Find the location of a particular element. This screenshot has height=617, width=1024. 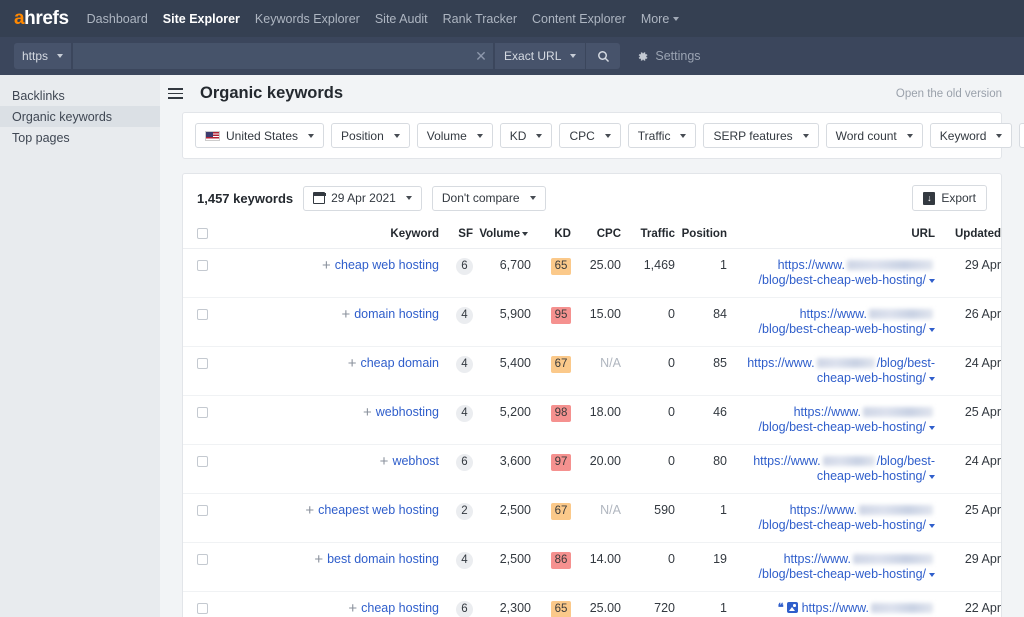

kd-badge: 86 is located at coordinates (561, 560).